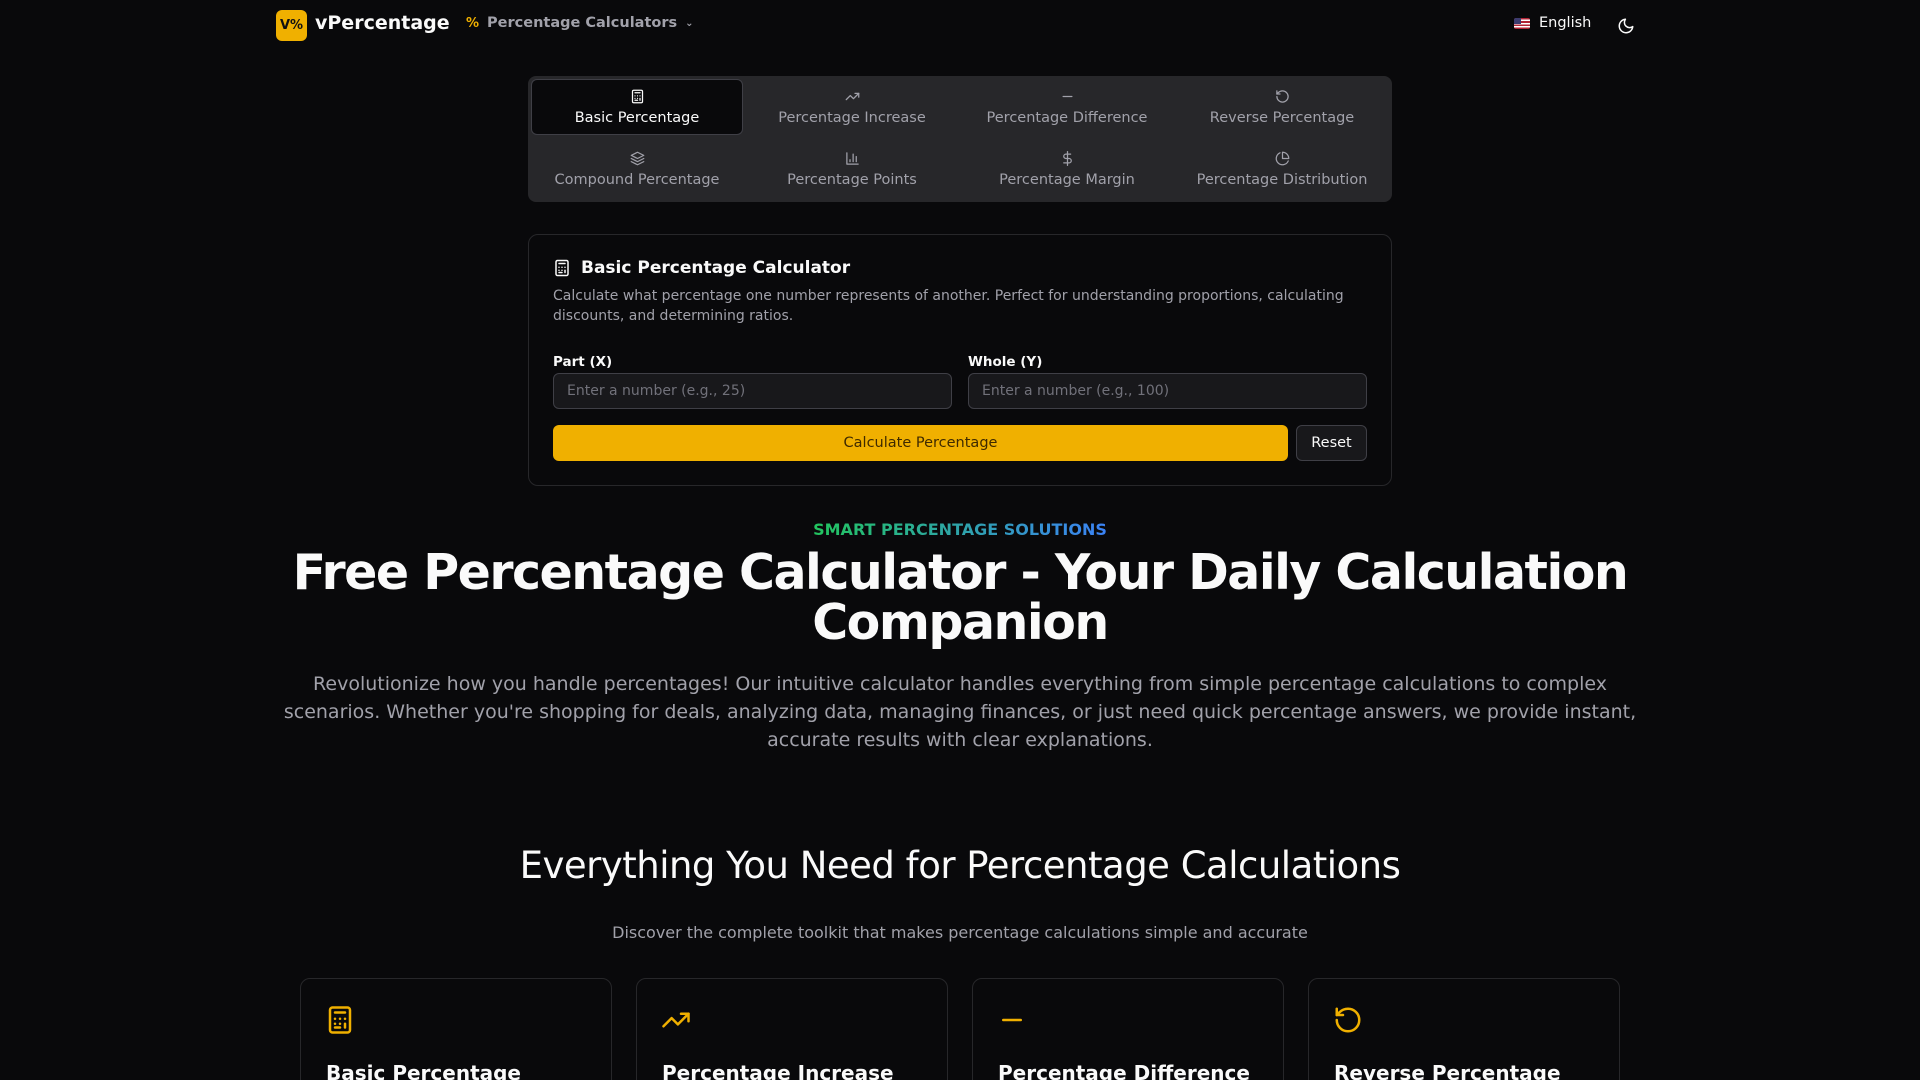 Image resolution: width=1920 pixels, height=1080 pixels. I want to click on language-label: English, so click(1565, 23).